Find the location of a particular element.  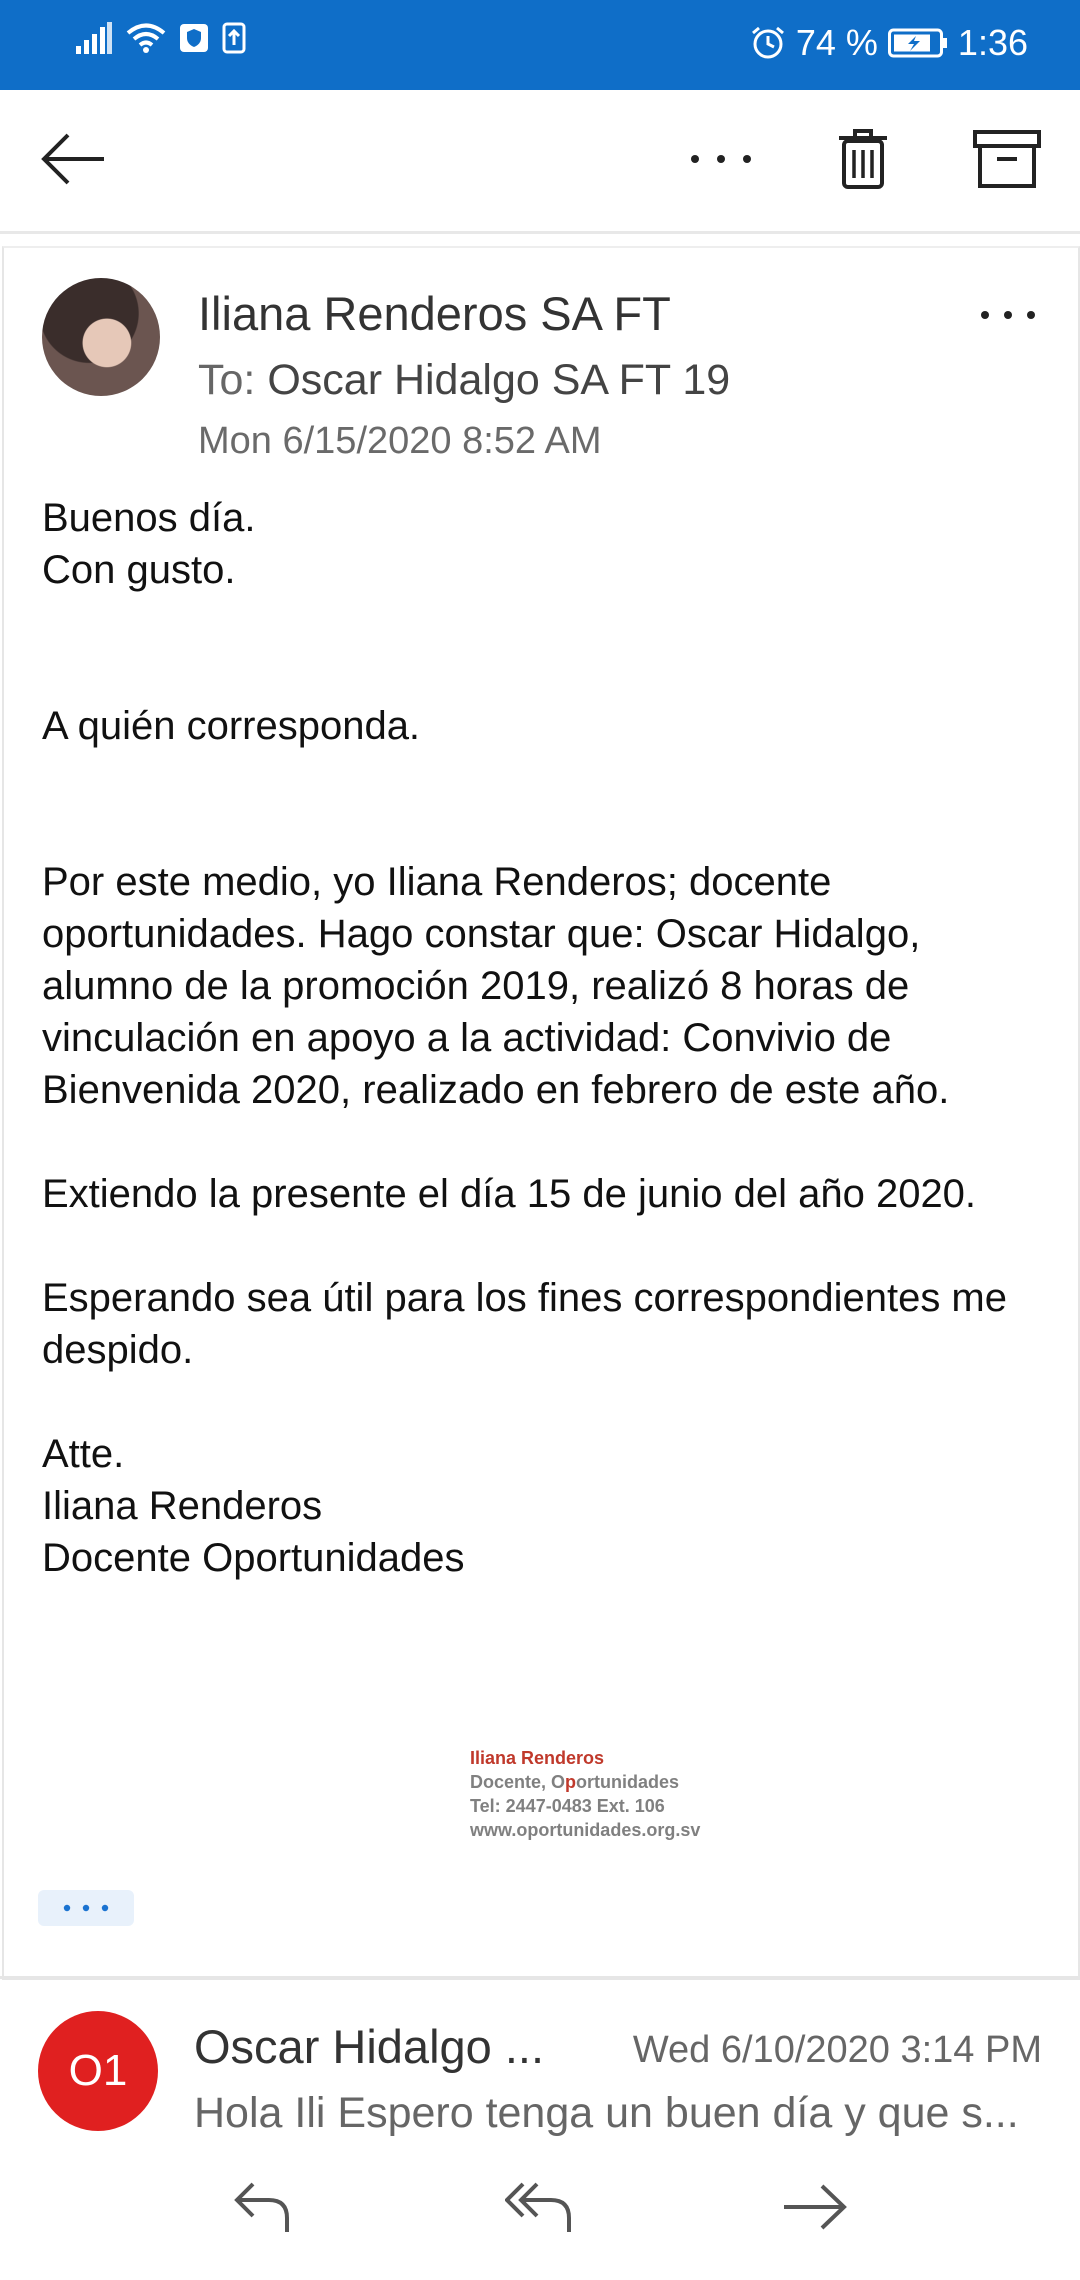

reply-button is located at coordinates (263, 2209).